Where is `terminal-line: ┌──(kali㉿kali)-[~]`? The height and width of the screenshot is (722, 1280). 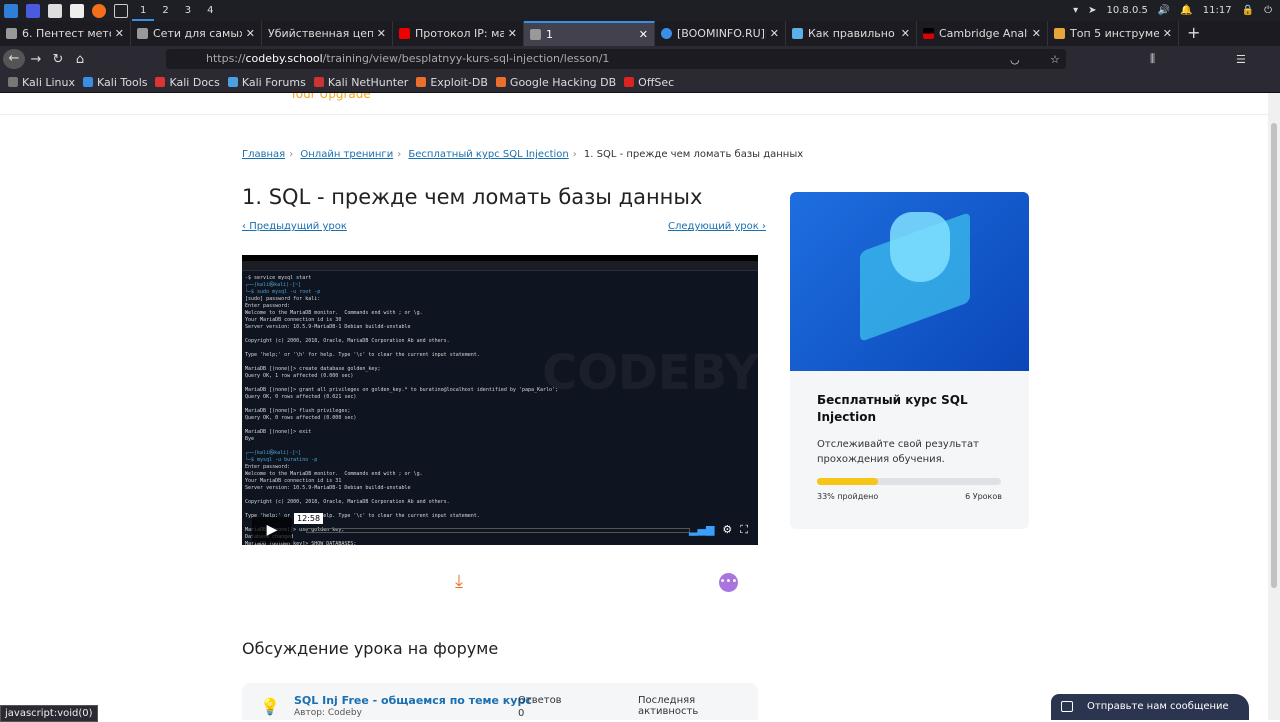 terminal-line: ┌──(kali㉿kali)-[~] is located at coordinates (273, 285).